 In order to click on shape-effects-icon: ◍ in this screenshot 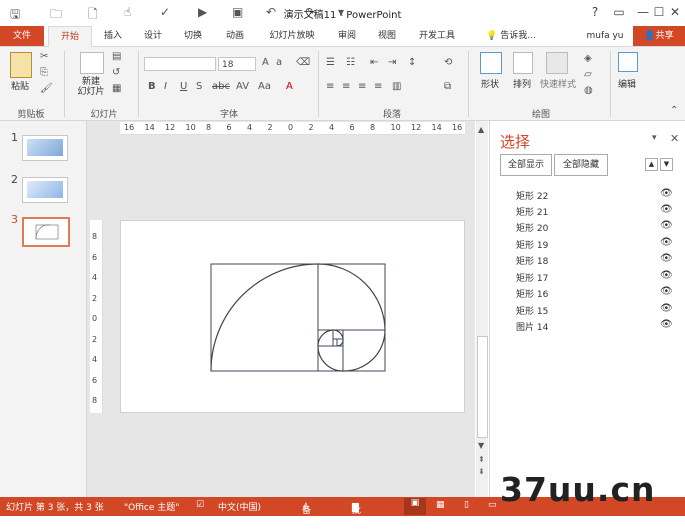, I will do `click(588, 90)`.